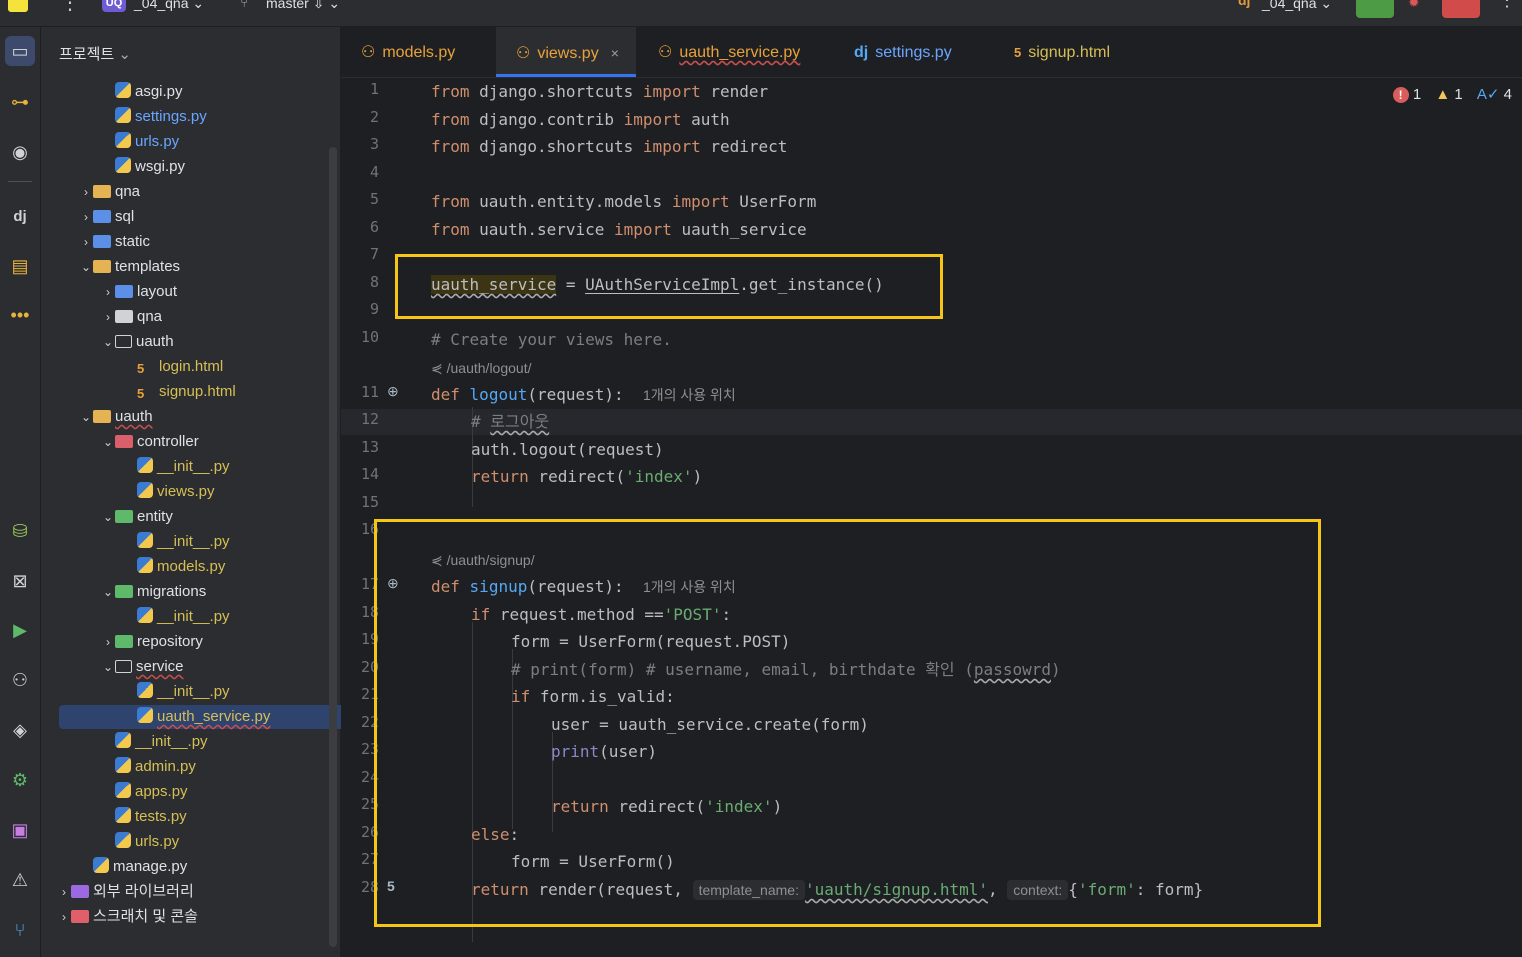 The width and height of the screenshot is (1522, 957). What do you see at coordinates (20, 102) in the screenshot?
I see `commit-icon: ⊶` at bounding box center [20, 102].